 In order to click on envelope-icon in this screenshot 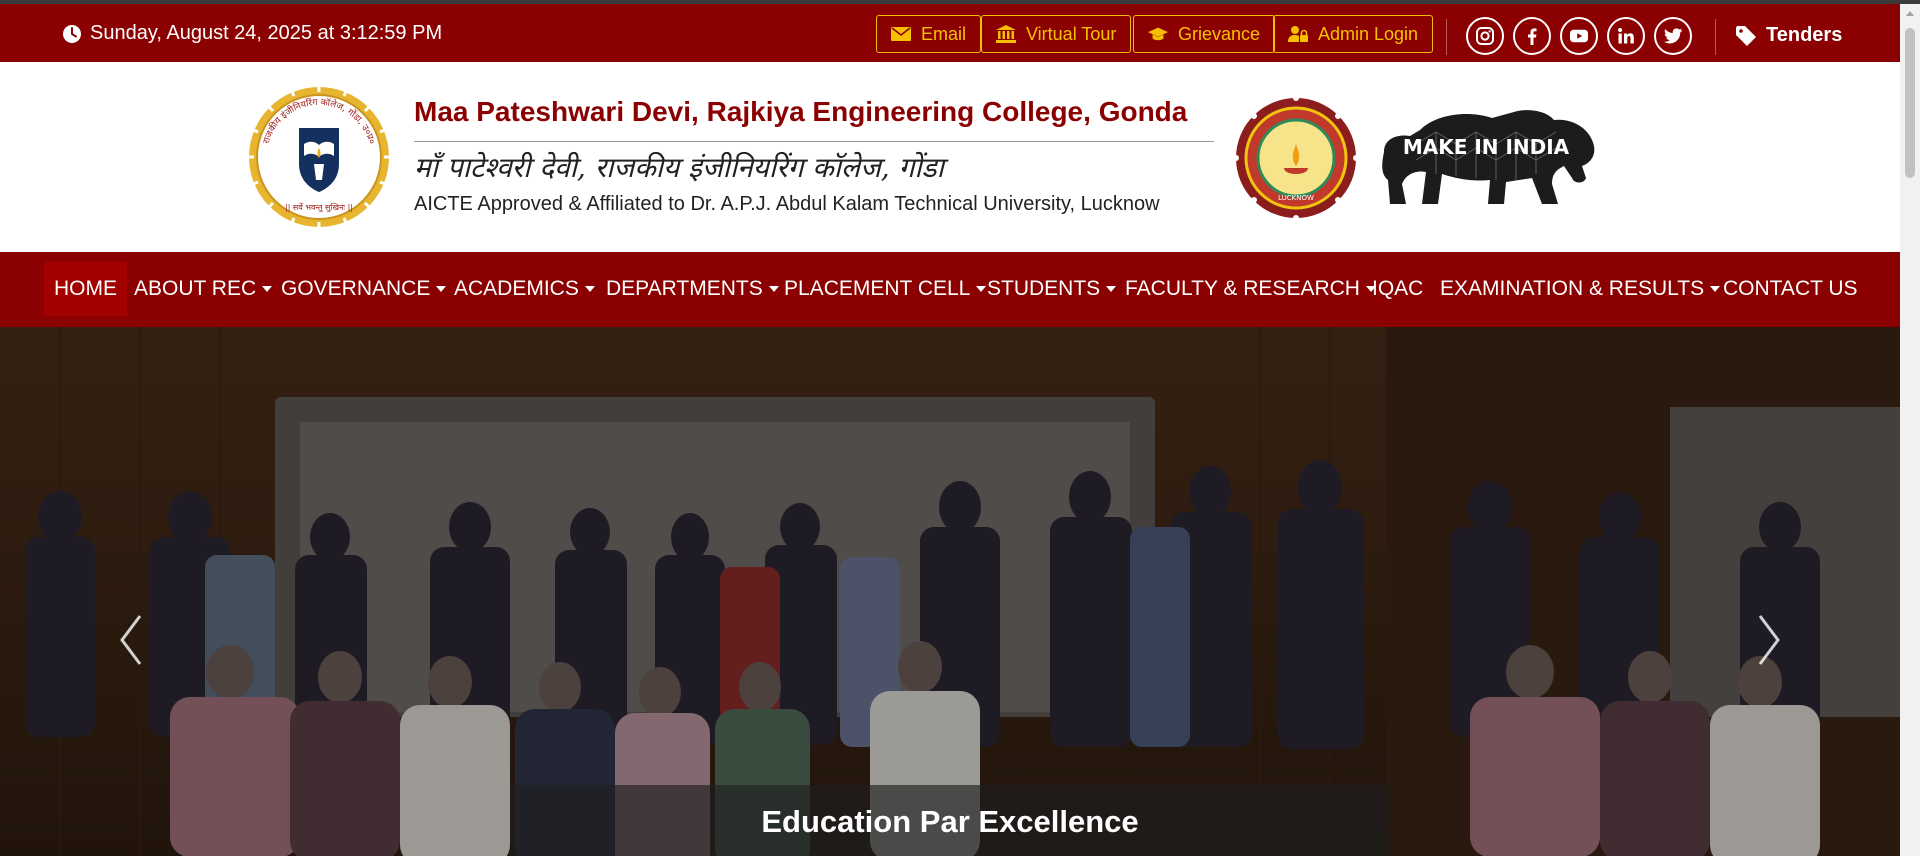, I will do `click(901, 34)`.